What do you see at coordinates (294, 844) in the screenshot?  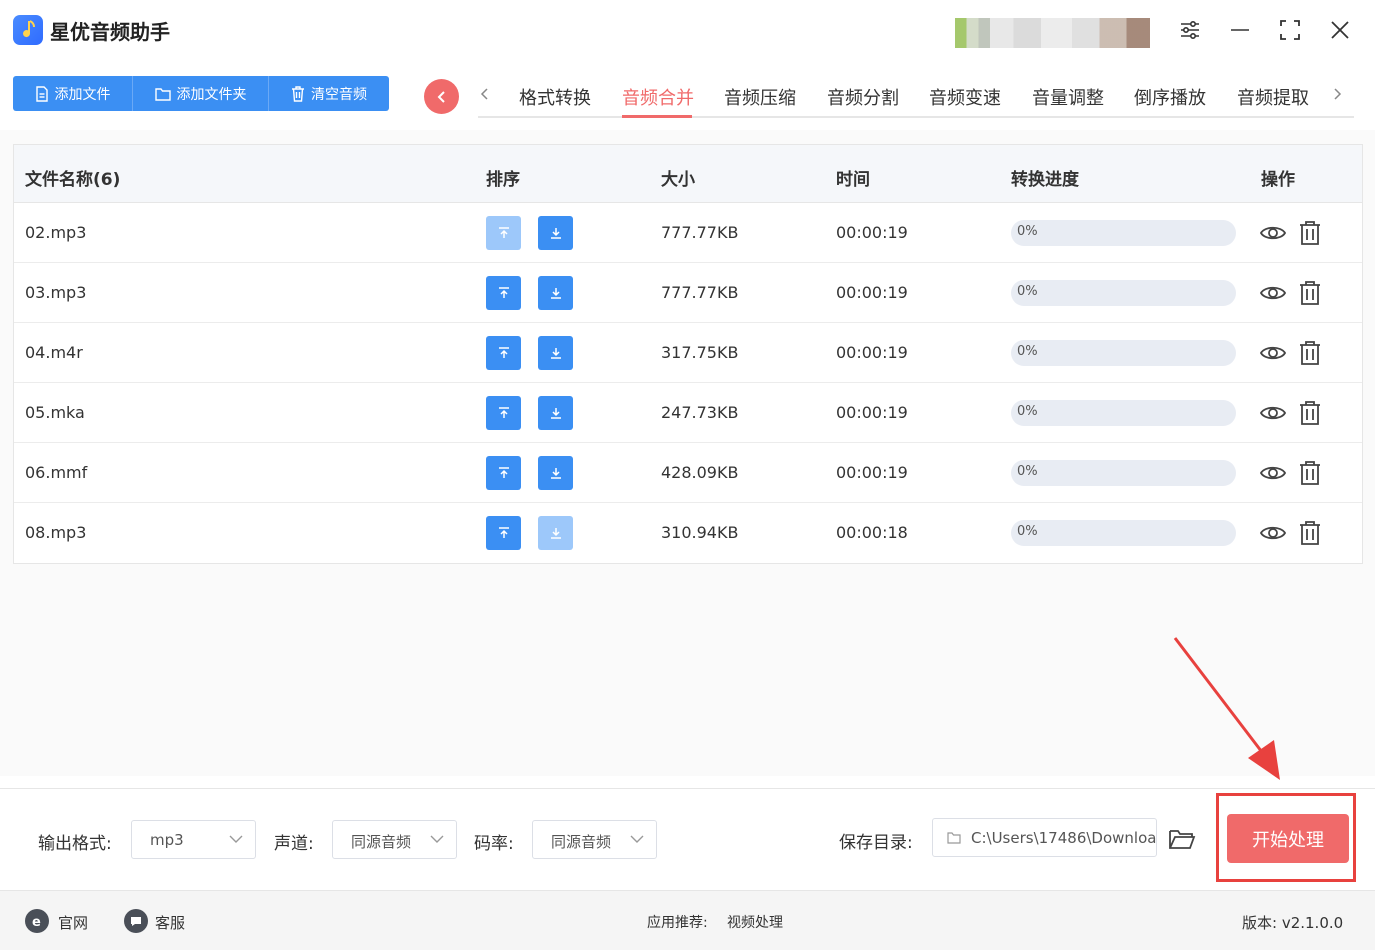 I see `channel-label: 声道:` at bounding box center [294, 844].